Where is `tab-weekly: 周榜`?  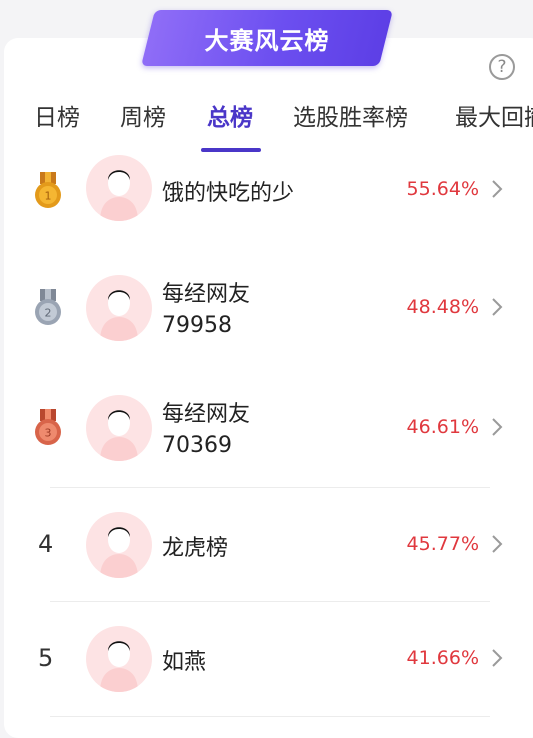
tab-weekly: 周榜 is located at coordinates (143, 118).